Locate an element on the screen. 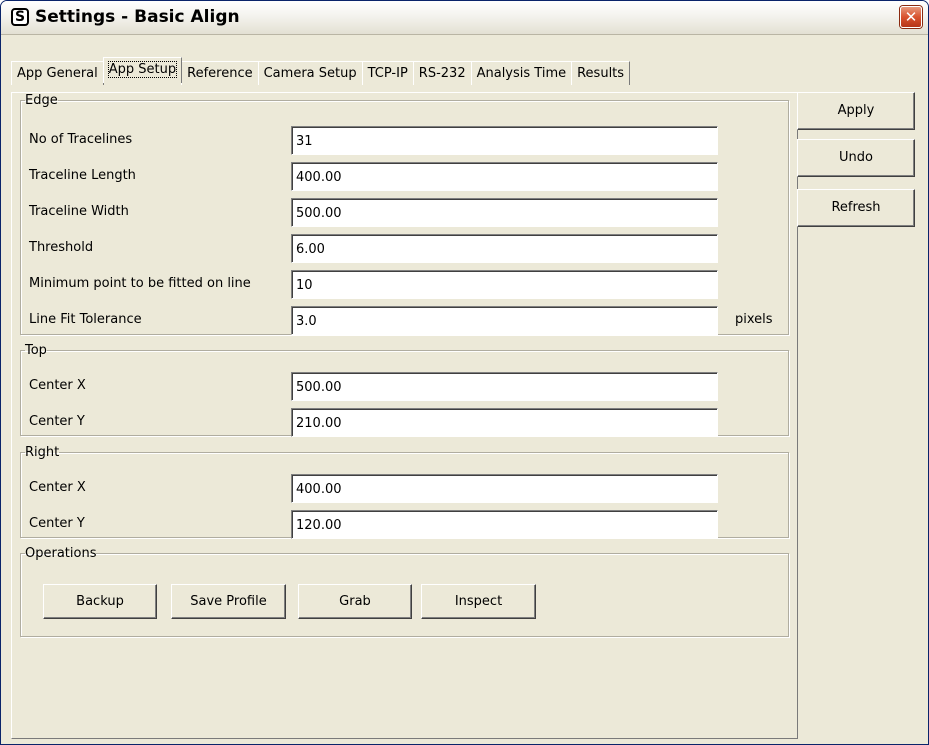 The width and height of the screenshot is (929, 745). top-group-title: Top is located at coordinates (36, 350).